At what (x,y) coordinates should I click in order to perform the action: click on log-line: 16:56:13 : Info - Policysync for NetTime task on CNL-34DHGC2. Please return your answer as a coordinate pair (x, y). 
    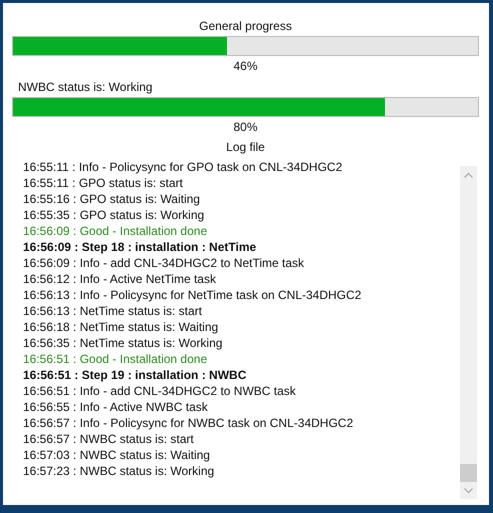
    Looking at the image, I should click on (192, 295).